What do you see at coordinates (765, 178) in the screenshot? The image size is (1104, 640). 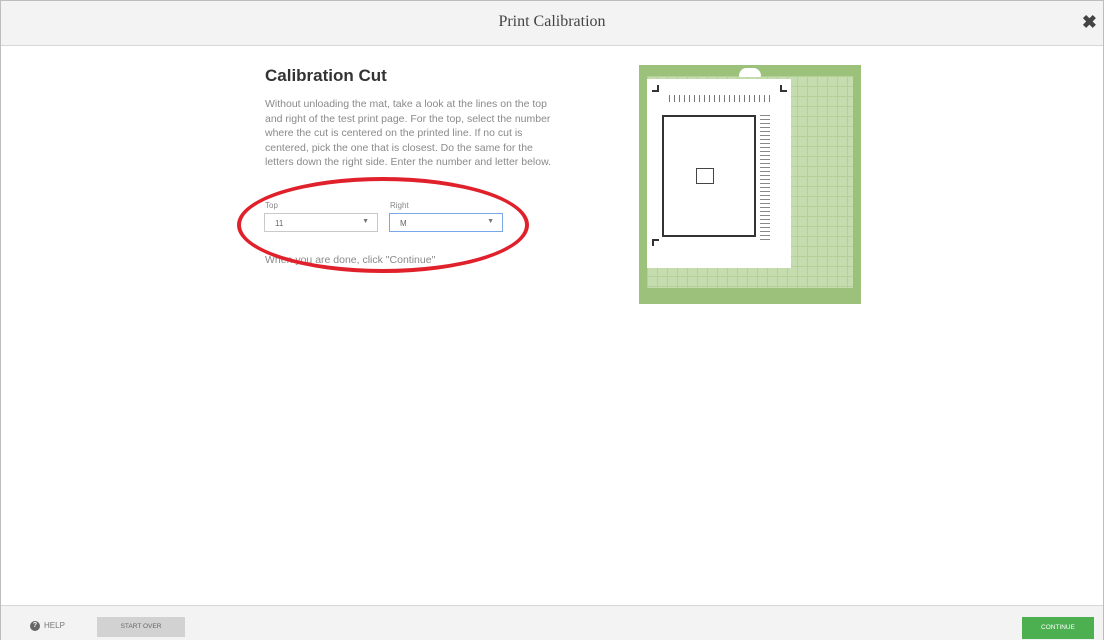 I see `right-calibration-lines` at bounding box center [765, 178].